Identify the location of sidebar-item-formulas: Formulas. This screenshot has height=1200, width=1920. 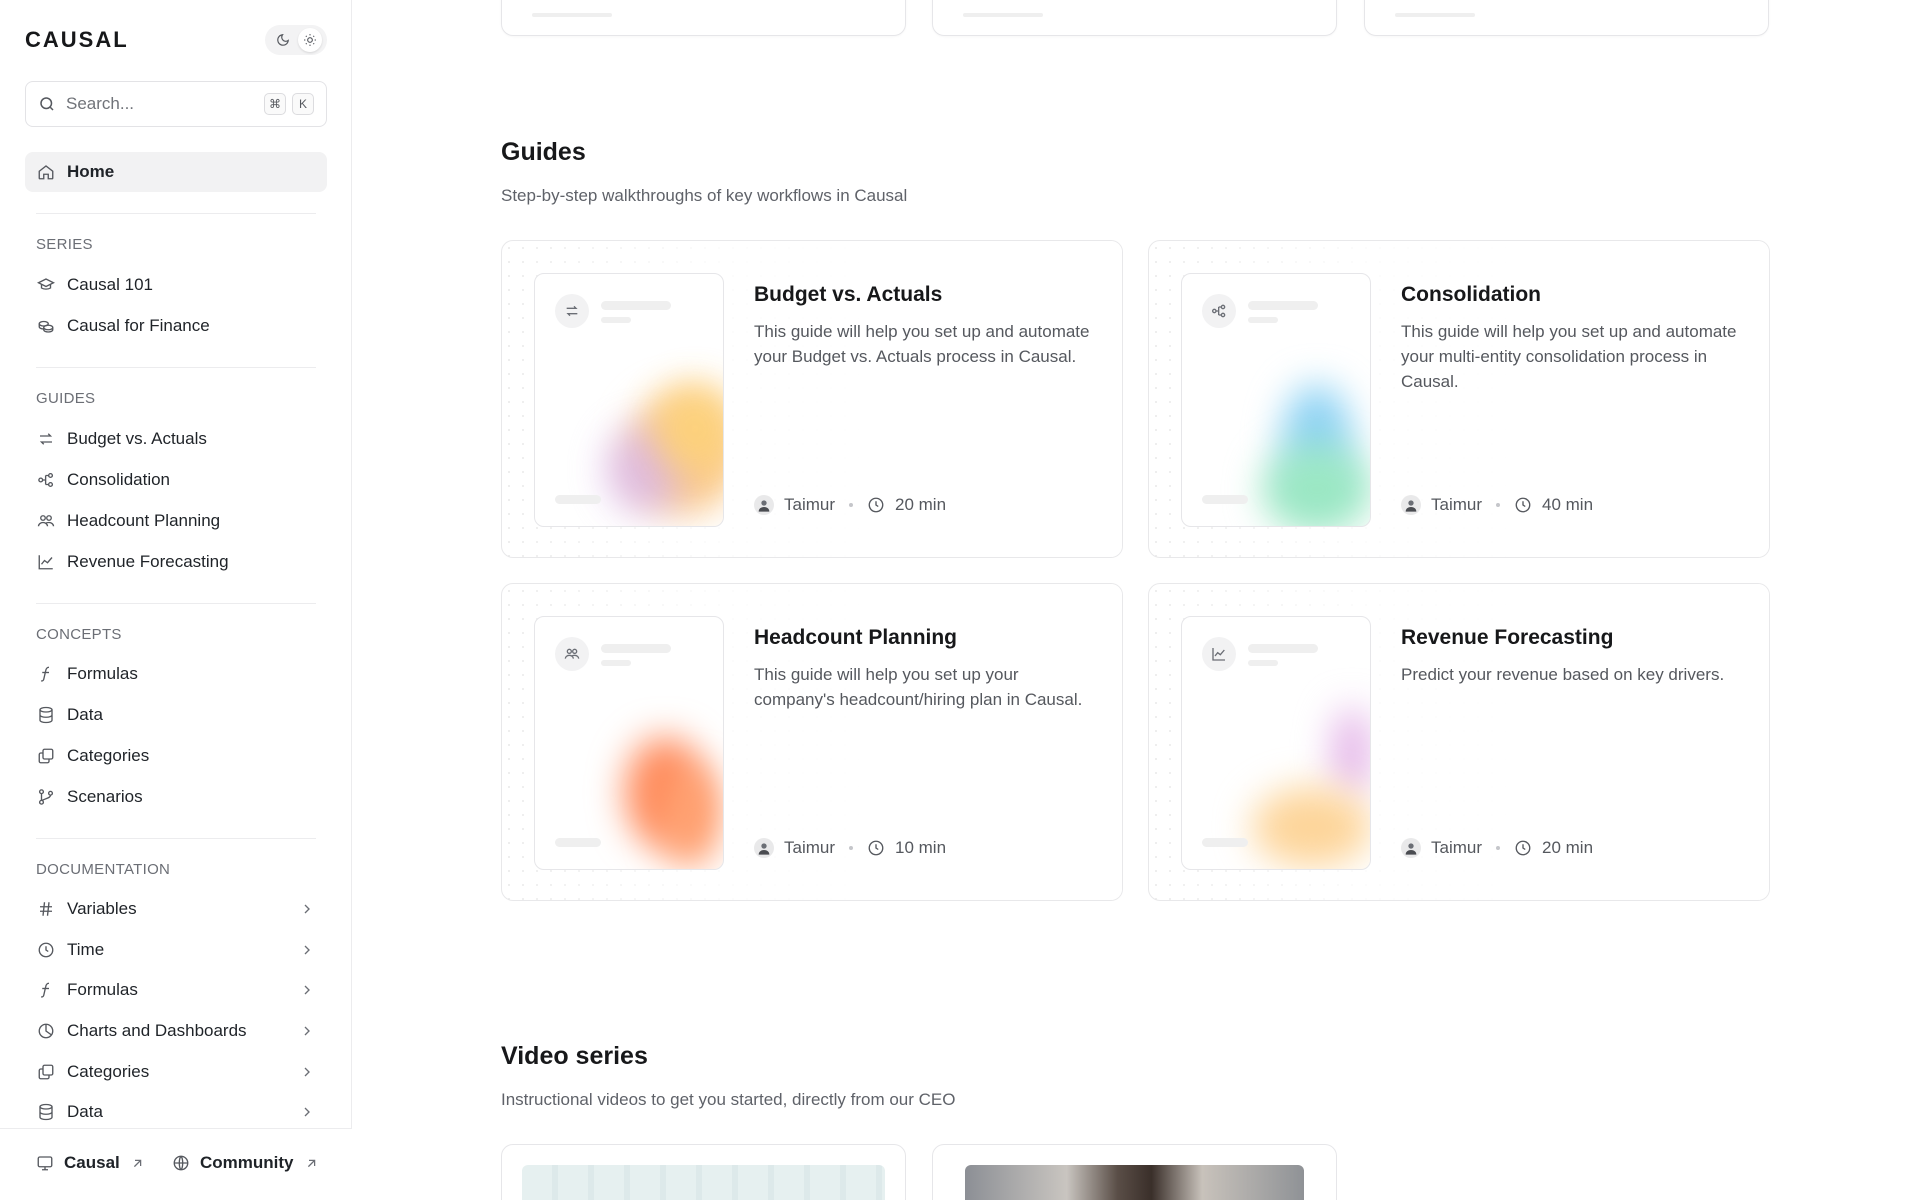
(176, 674).